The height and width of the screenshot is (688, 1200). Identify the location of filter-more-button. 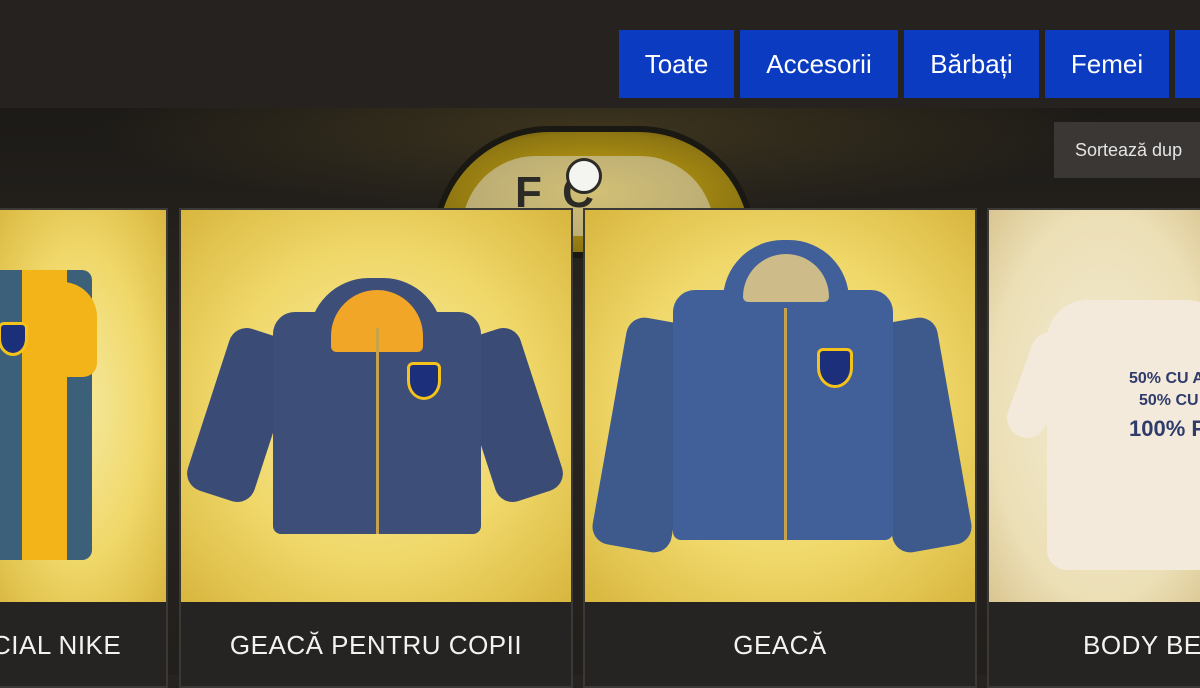
(1187, 64).